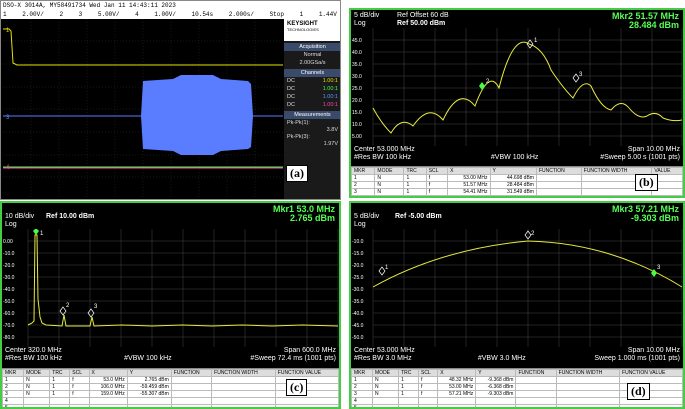  I want to click on toolbar-item: 10.54s, so click(203, 14).